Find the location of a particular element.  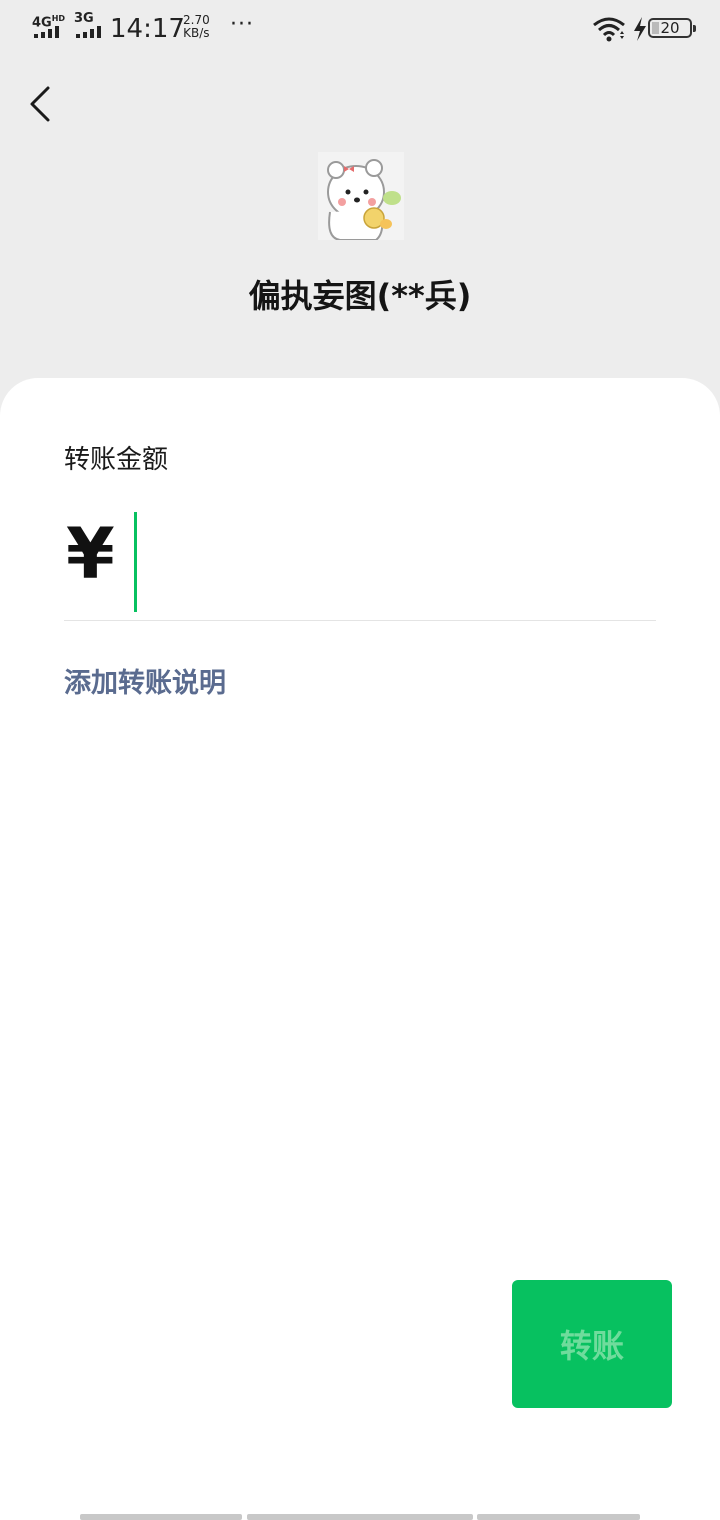

battery-level-fill is located at coordinates (656, 28).